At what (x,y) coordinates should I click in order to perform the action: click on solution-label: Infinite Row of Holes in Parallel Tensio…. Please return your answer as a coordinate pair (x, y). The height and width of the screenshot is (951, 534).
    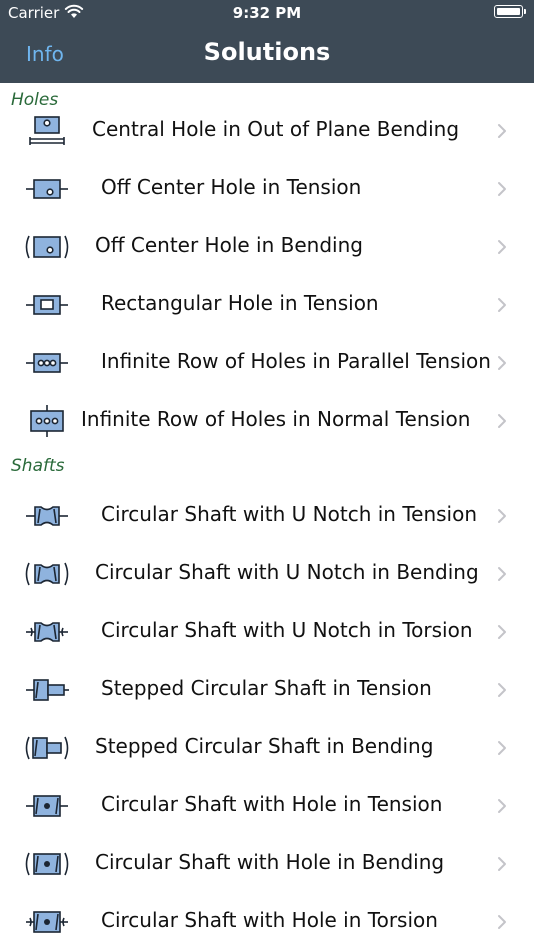
    Looking at the image, I should click on (296, 361).